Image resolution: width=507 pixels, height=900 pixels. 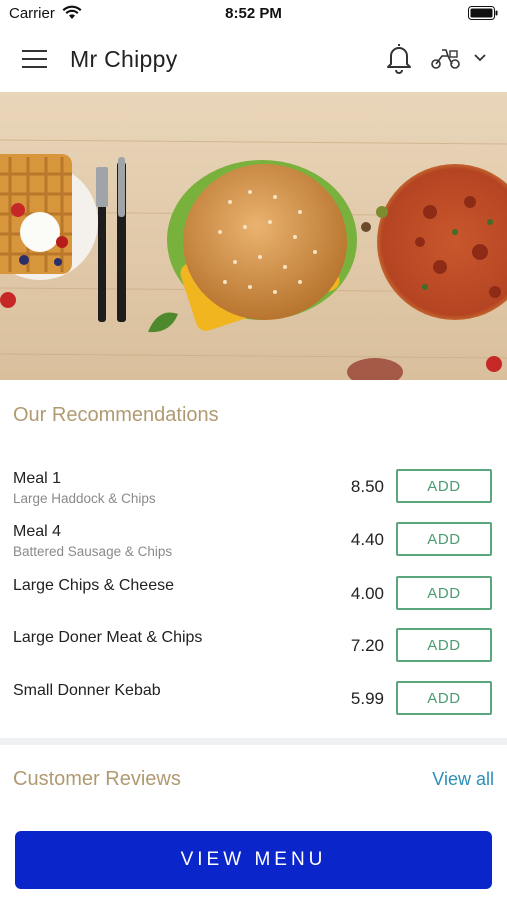 What do you see at coordinates (367, 645) in the screenshot?
I see `item-price: 7.20` at bounding box center [367, 645].